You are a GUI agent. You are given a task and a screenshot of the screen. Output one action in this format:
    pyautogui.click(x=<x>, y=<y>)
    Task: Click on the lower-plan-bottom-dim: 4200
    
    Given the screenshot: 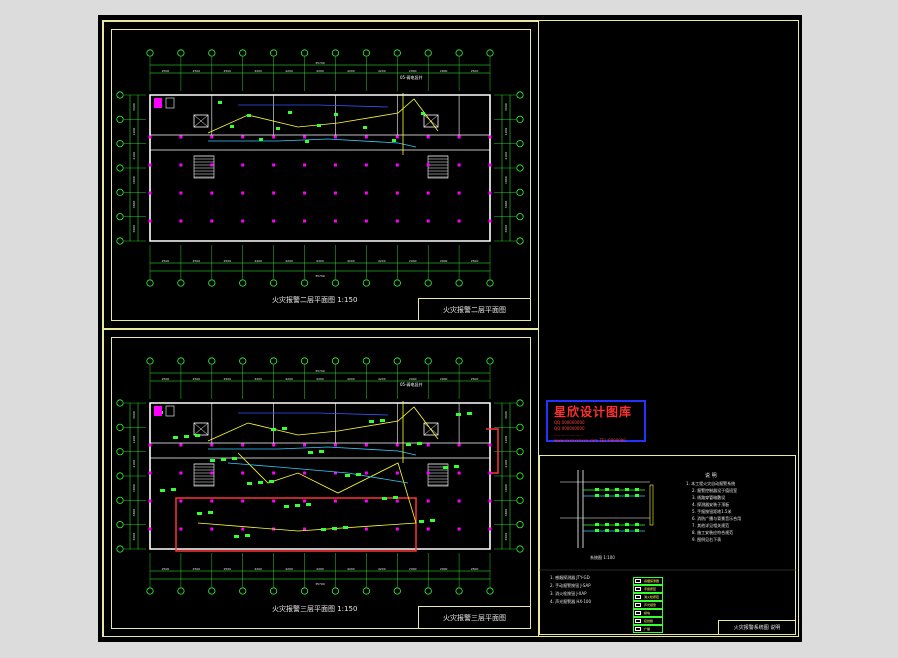 What is the action you would take?
    pyautogui.click(x=289, y=569)
    